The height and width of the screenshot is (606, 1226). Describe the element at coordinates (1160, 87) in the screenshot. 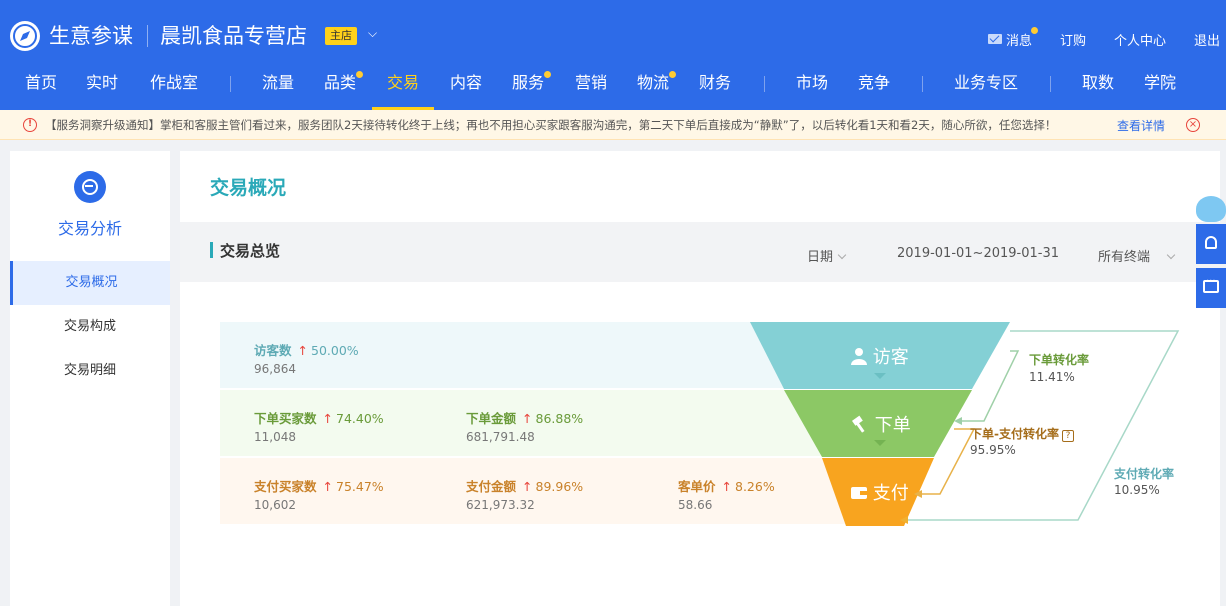

I see `nav-academy: 学院` at that location.